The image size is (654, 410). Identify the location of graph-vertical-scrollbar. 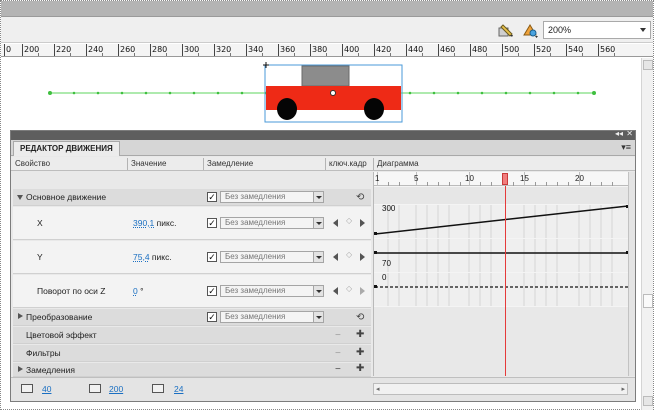
(631, 274).